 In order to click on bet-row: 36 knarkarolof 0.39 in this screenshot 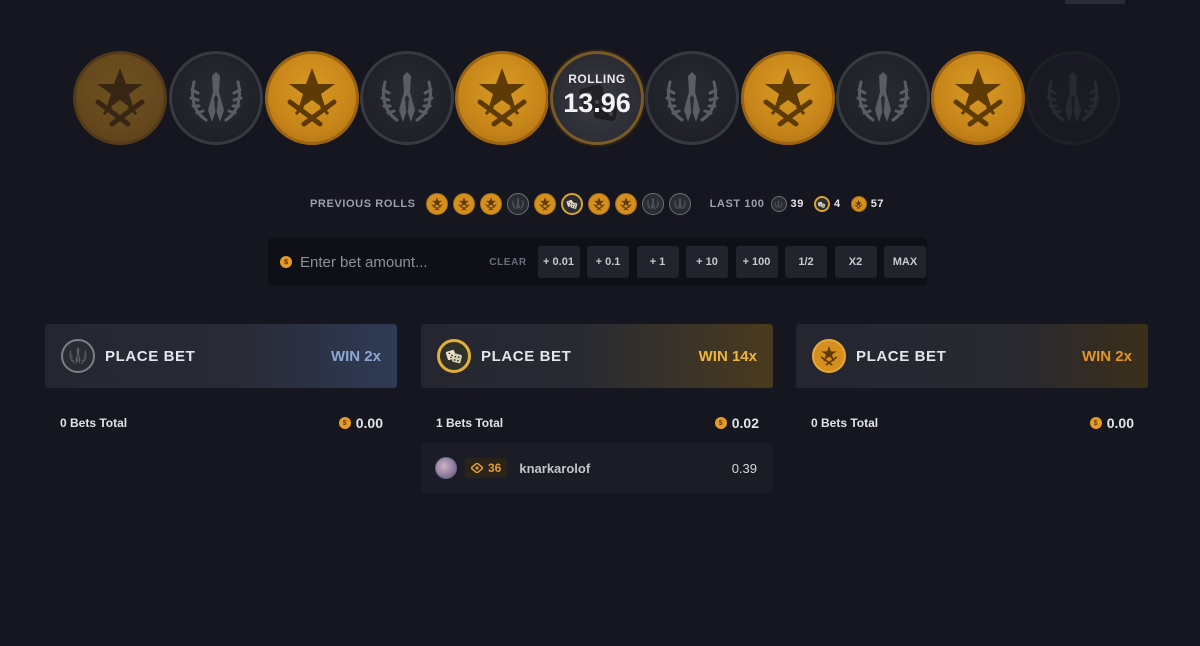, I will do `click(597, 468)`.